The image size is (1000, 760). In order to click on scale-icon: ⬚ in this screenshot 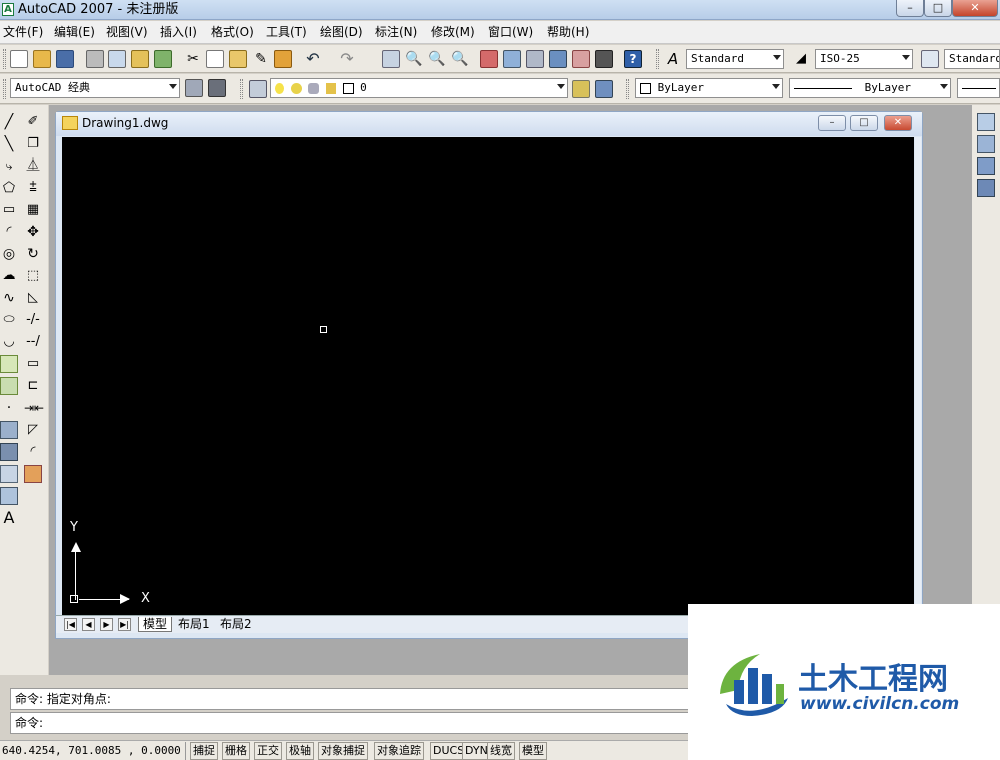, I will do `click(33, 276)`.